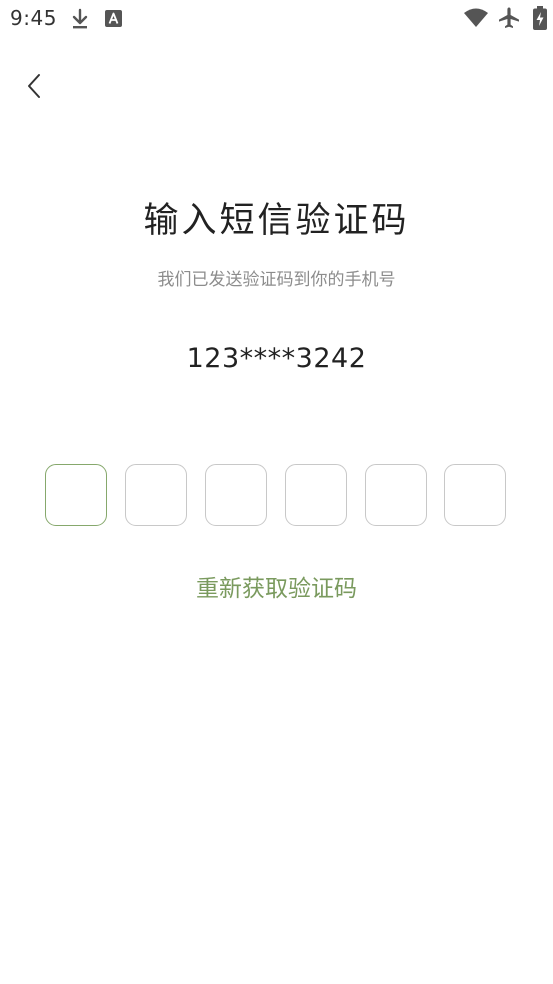  What do you see at coordinates (33, 18) in the screenshot?
I see `status-time: 9:45` at bounding box center [33, 18].